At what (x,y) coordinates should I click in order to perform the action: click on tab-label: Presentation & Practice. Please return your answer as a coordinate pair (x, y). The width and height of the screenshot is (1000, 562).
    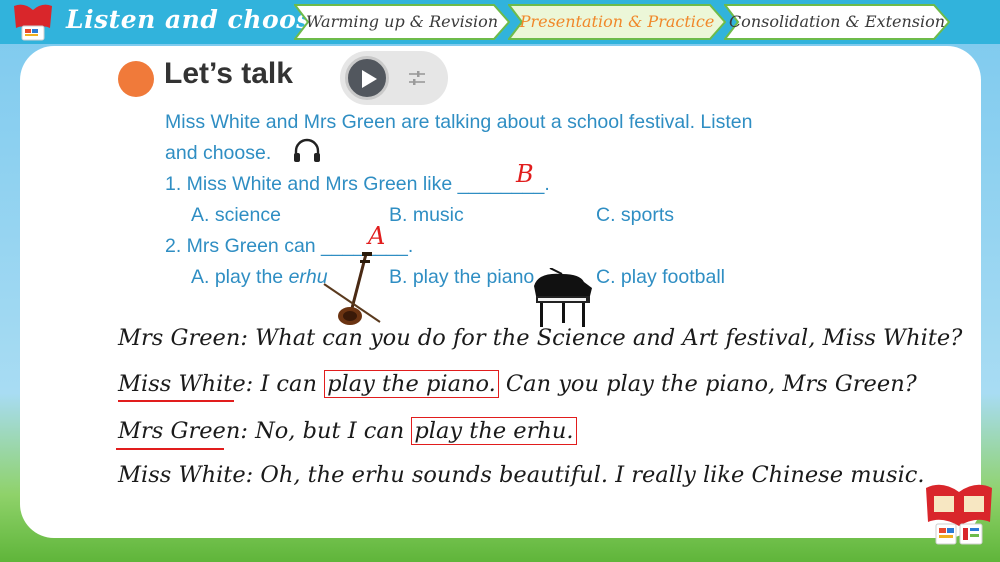
    Looking at the image, I should click on (617, 21).